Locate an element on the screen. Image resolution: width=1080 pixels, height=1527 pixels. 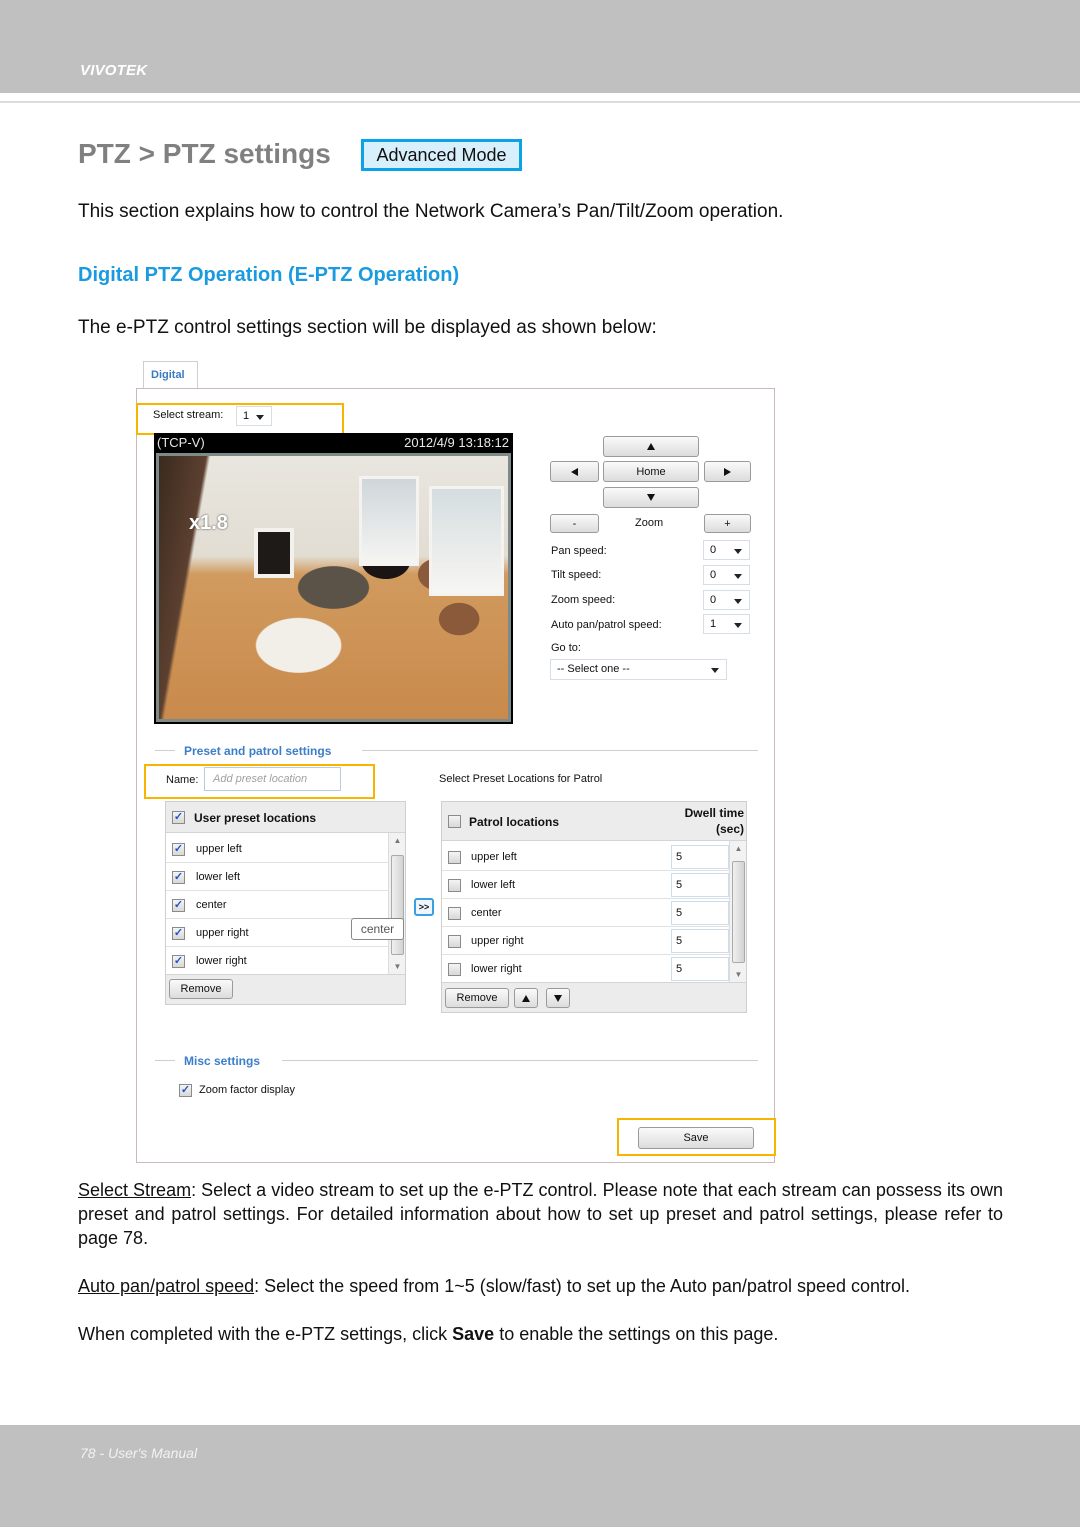
patrol-item: lower right 5 is located at coordinates (585, 969).